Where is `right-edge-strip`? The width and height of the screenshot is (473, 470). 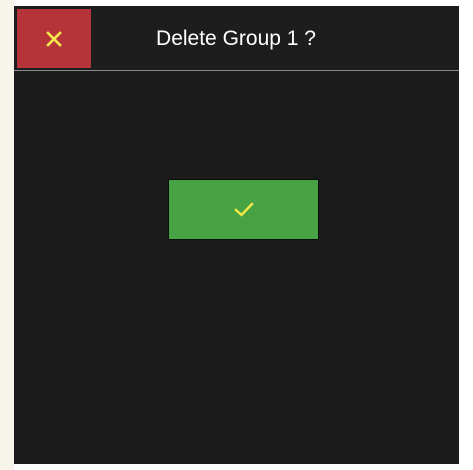 right-edge-strip is located at coordinates (466, 235).